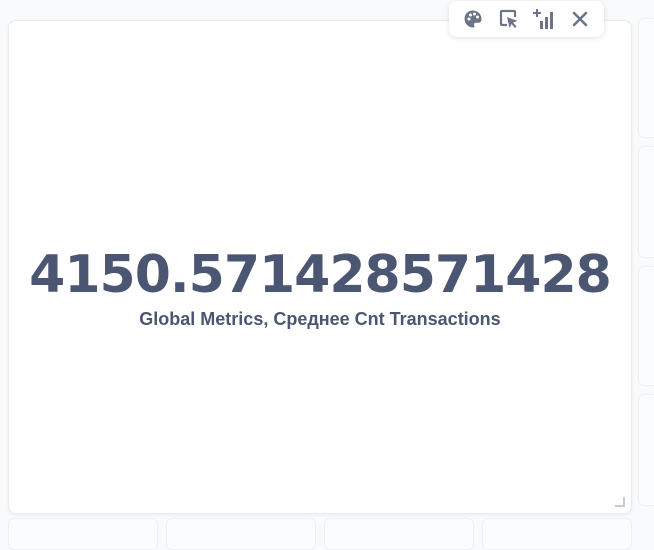  I want to click on palette-button, so click(473, 19).